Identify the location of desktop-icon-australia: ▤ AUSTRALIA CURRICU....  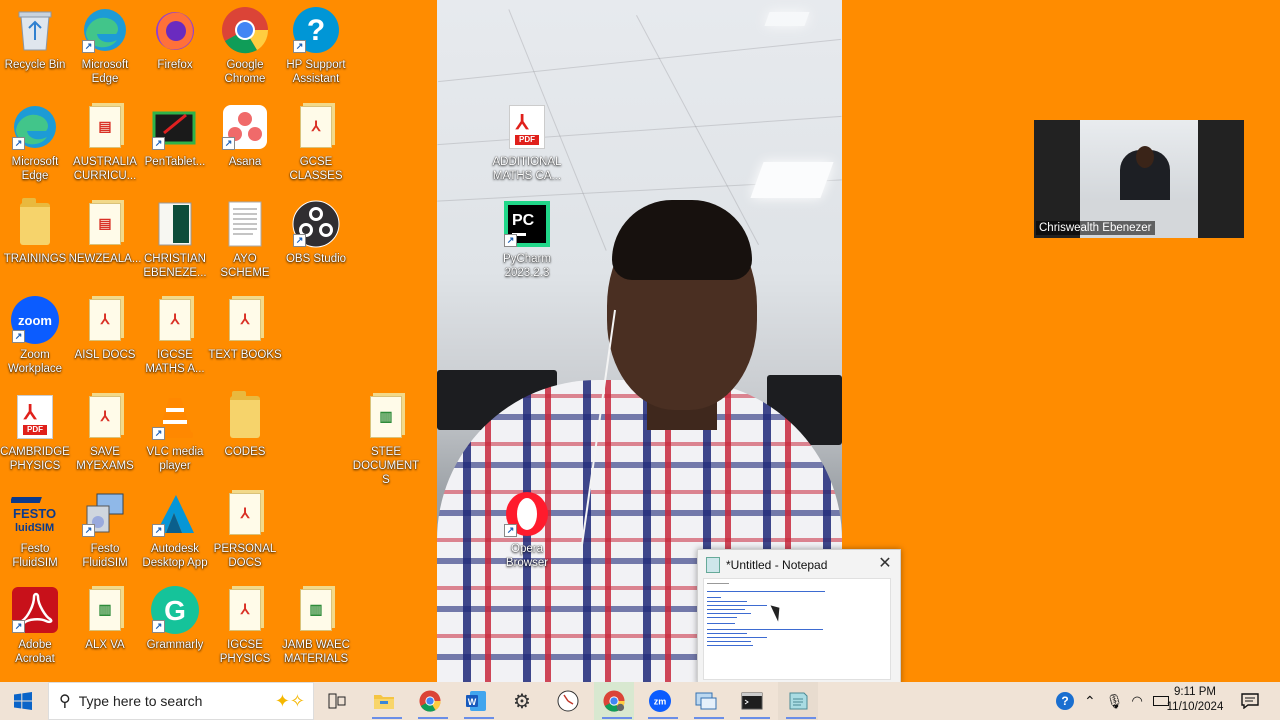
(105, 149).